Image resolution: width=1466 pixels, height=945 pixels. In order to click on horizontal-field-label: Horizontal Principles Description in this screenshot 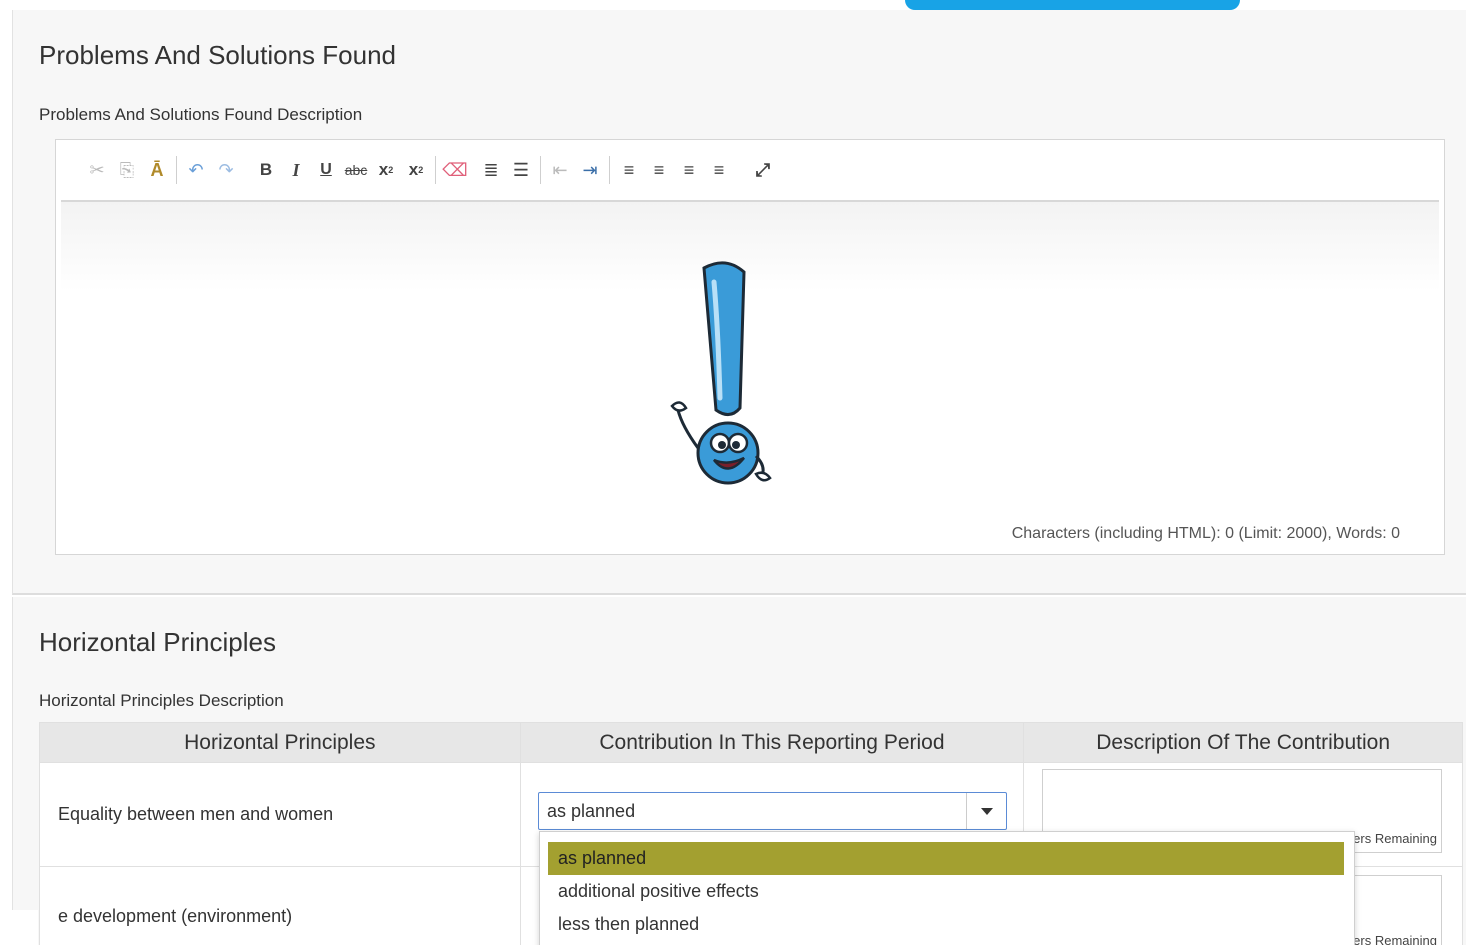, I will do `click(161, 700)`.